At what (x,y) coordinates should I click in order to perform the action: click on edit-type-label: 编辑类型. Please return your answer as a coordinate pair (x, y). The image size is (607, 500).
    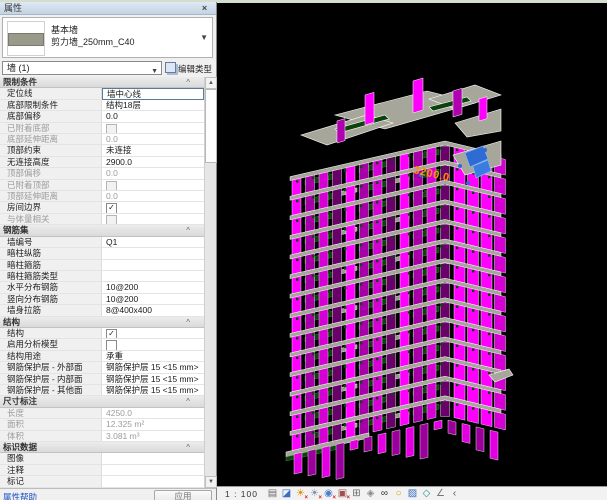
    Looking at the image, I should click on (195, 69).